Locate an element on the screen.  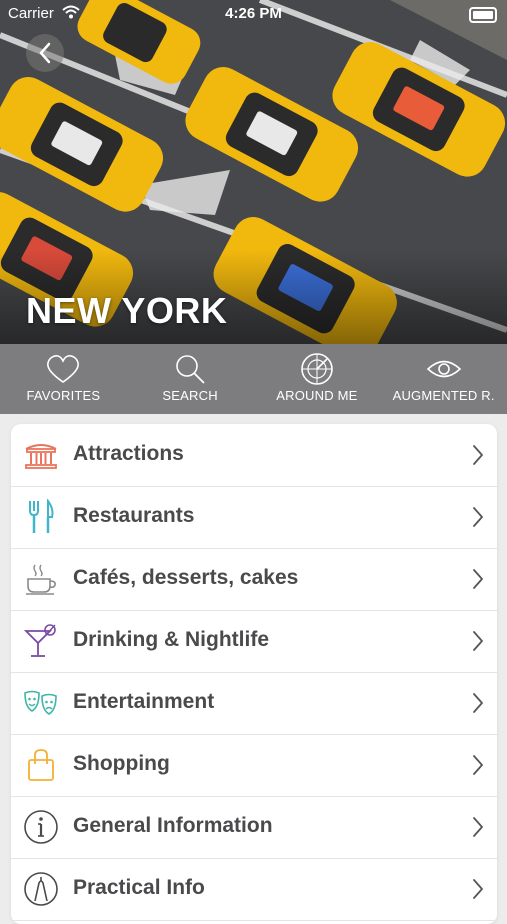
city-title: NEW YORK is located at coordinates (127, 310).